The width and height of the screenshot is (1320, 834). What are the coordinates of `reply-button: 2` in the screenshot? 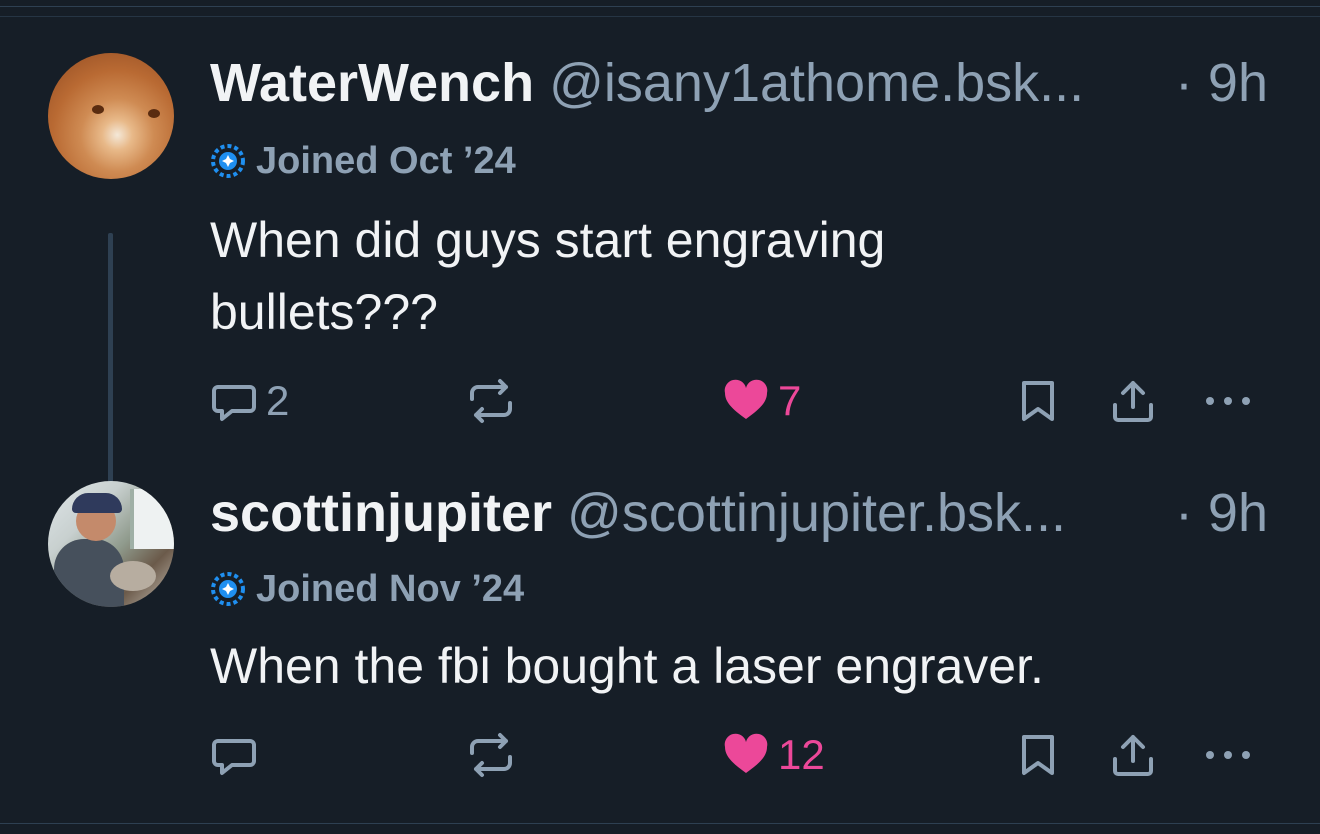 It's located at (249, 401).